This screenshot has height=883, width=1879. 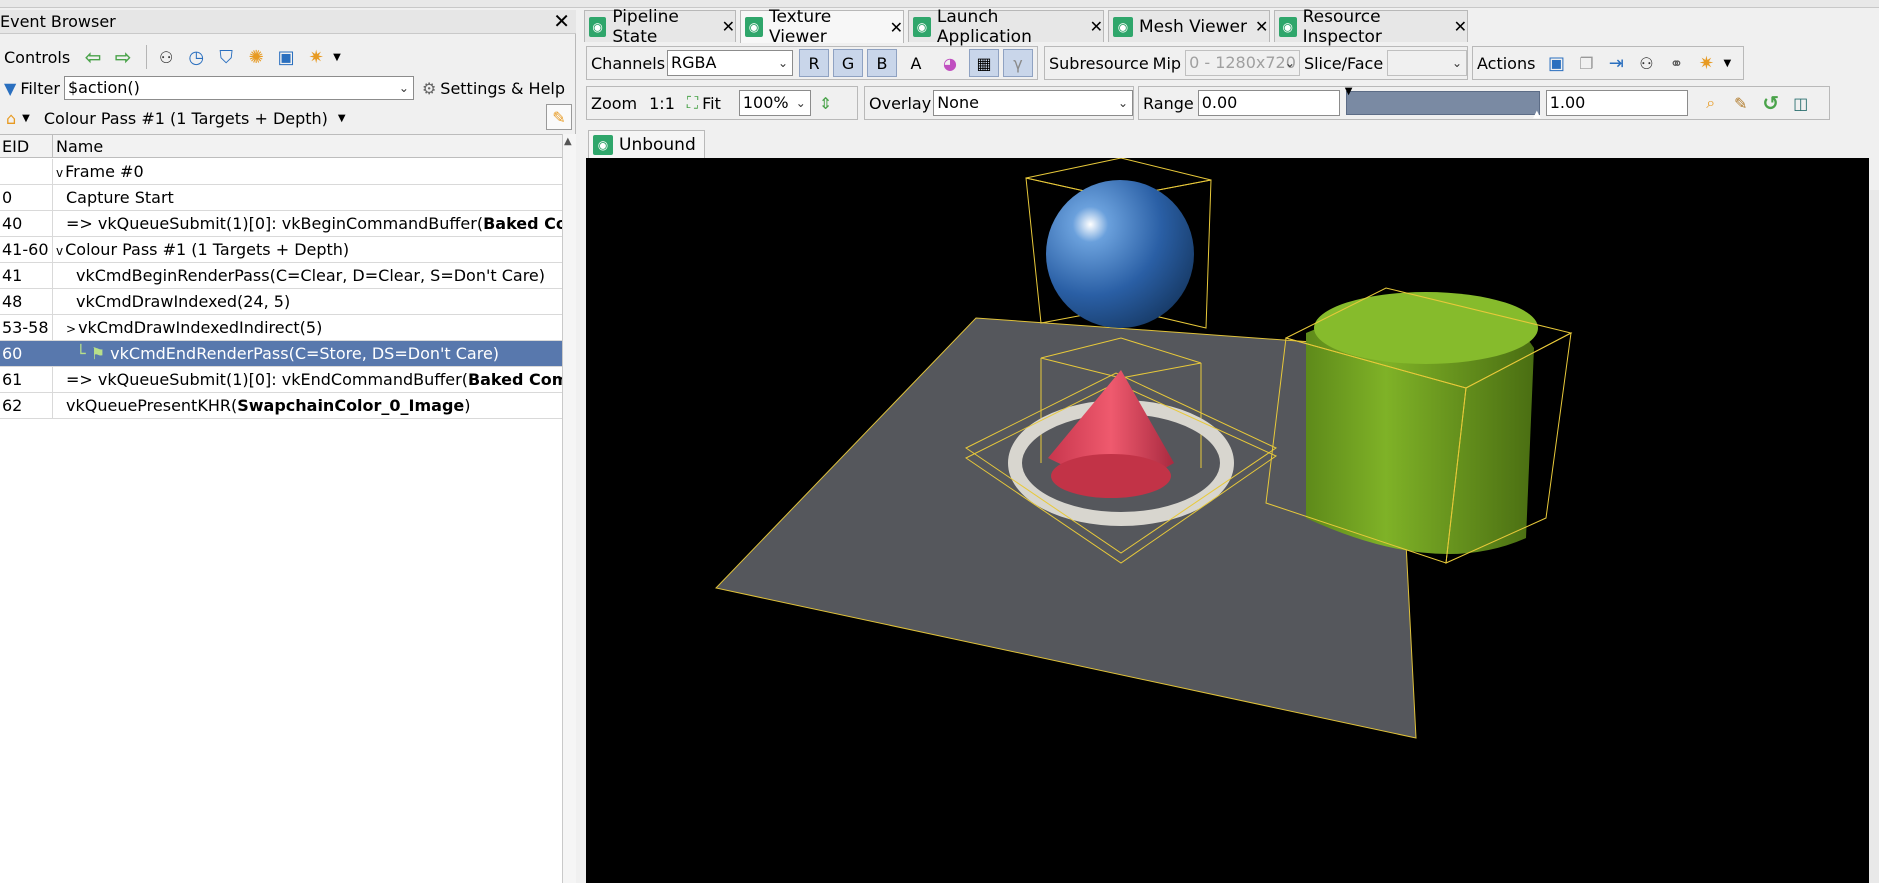 What do you see at coordinates (429, 88) in the screenshot?
I see `gear-icon: ⚙` at bounding box center [429, 88].